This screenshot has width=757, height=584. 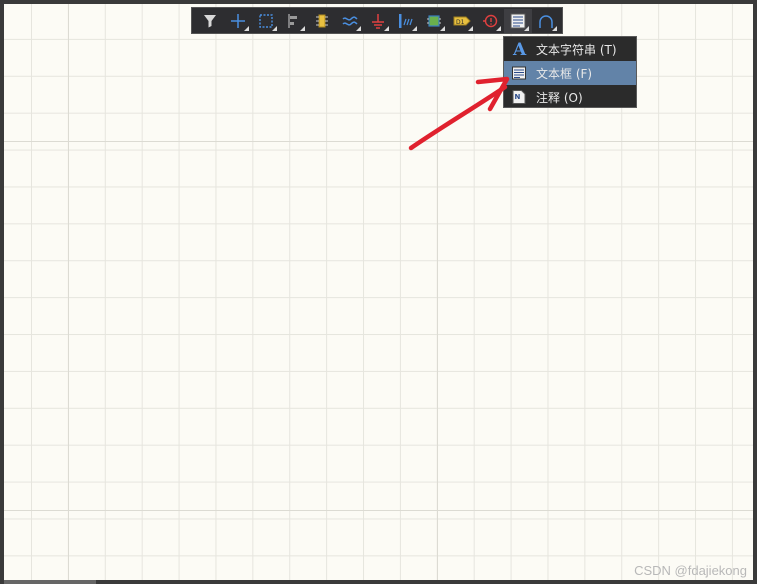 I want to click on align-tool-button, so click(x=294, y=21).